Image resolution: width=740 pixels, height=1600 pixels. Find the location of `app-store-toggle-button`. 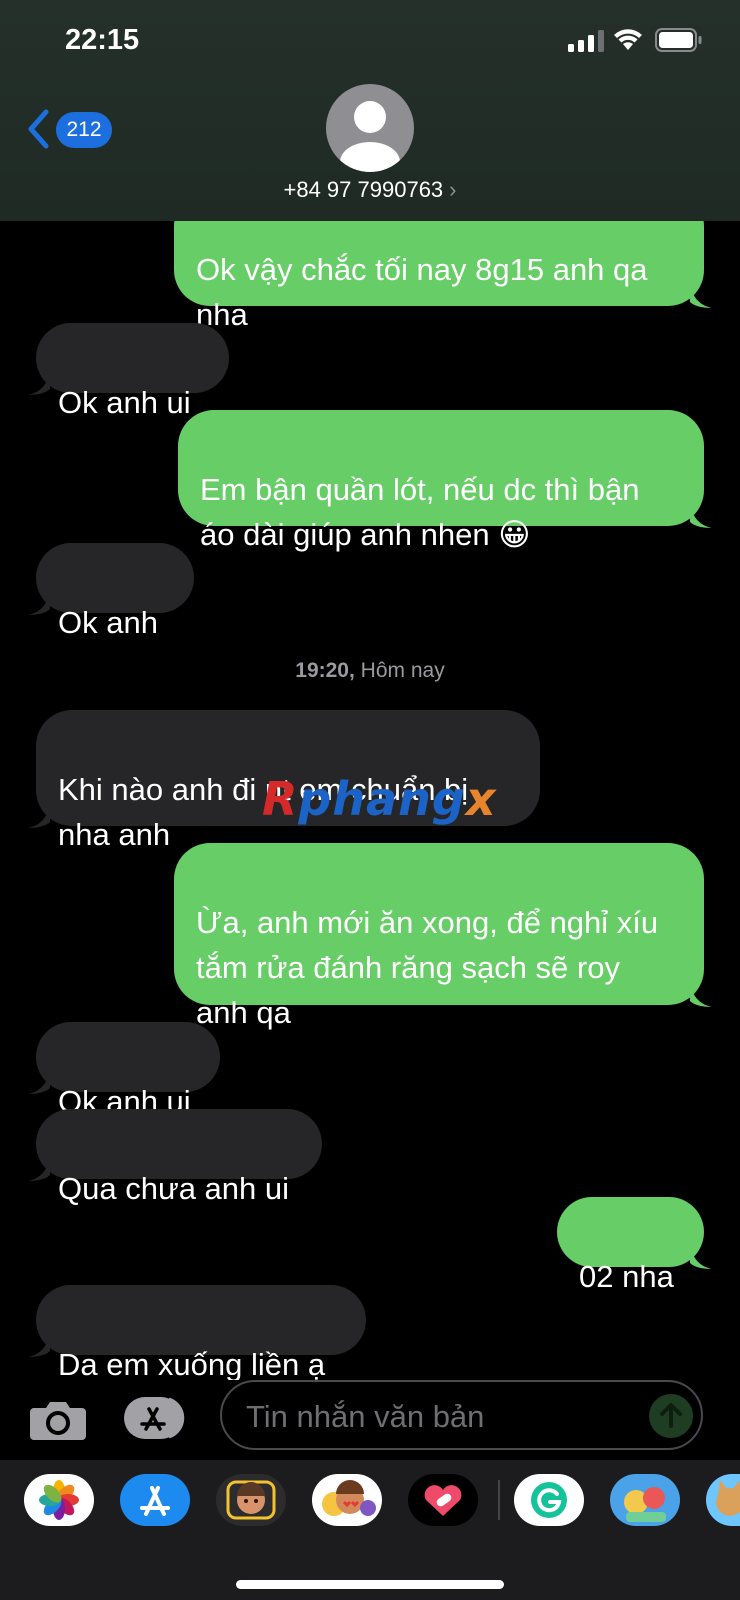

app-store-toggle-button is located at coordinates (157, 1420).